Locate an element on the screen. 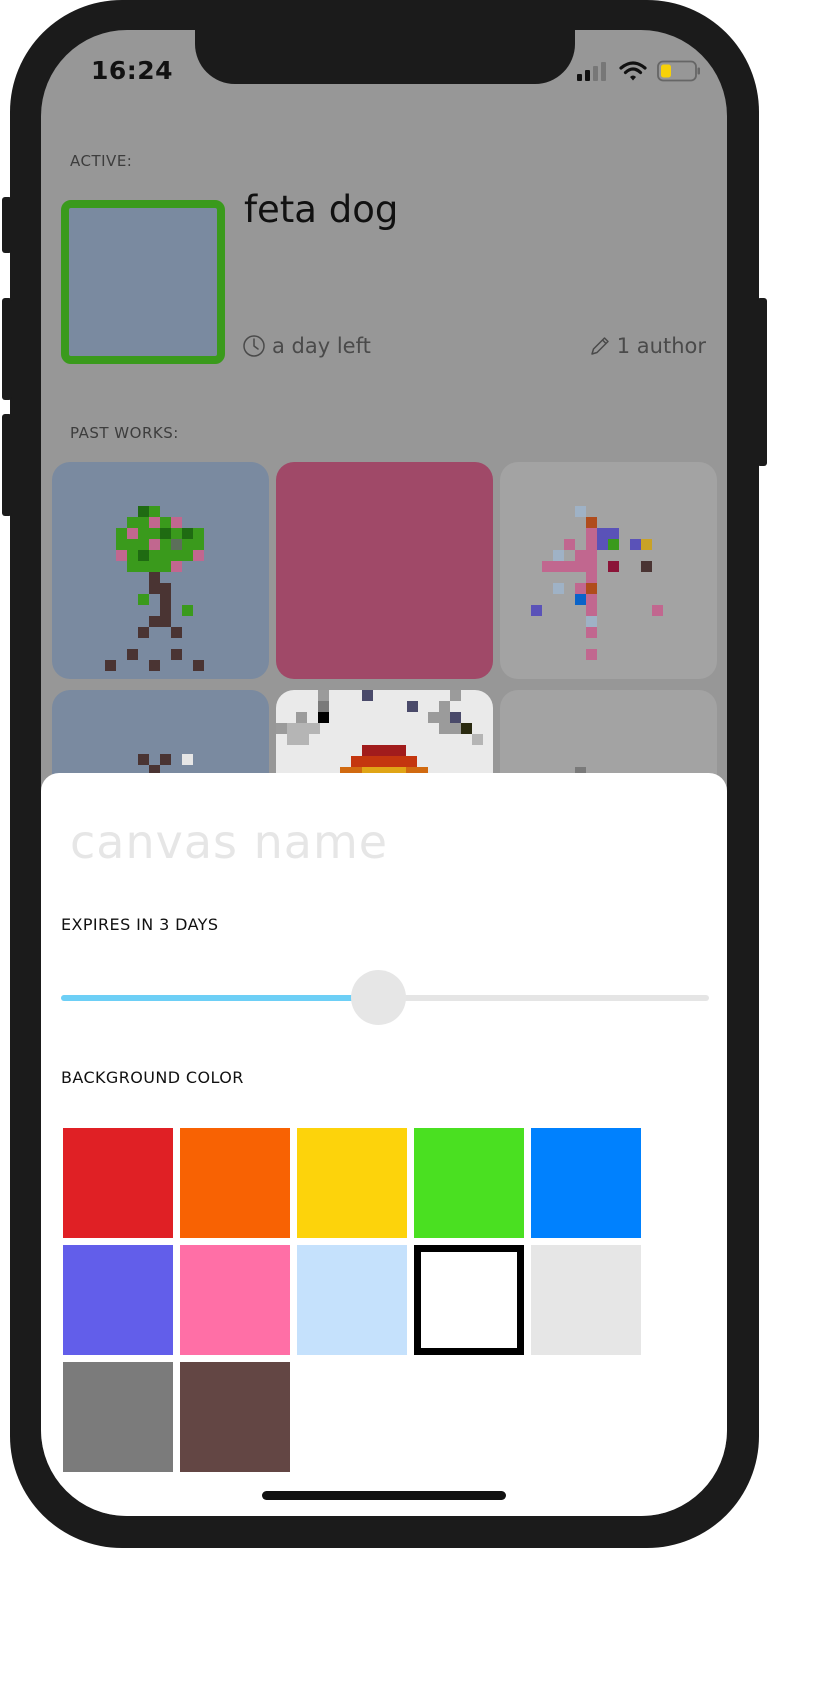 The height and width of the screenshot is (1702, 834). volume-up-button is located at coordinates (7, 349).